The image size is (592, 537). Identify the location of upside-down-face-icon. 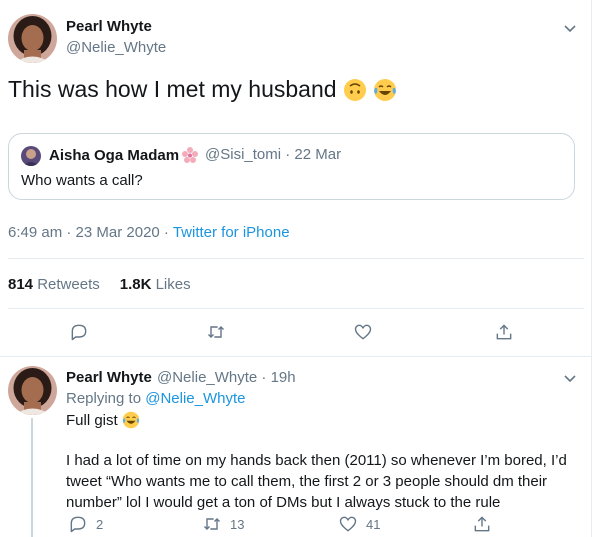
(354, 89).